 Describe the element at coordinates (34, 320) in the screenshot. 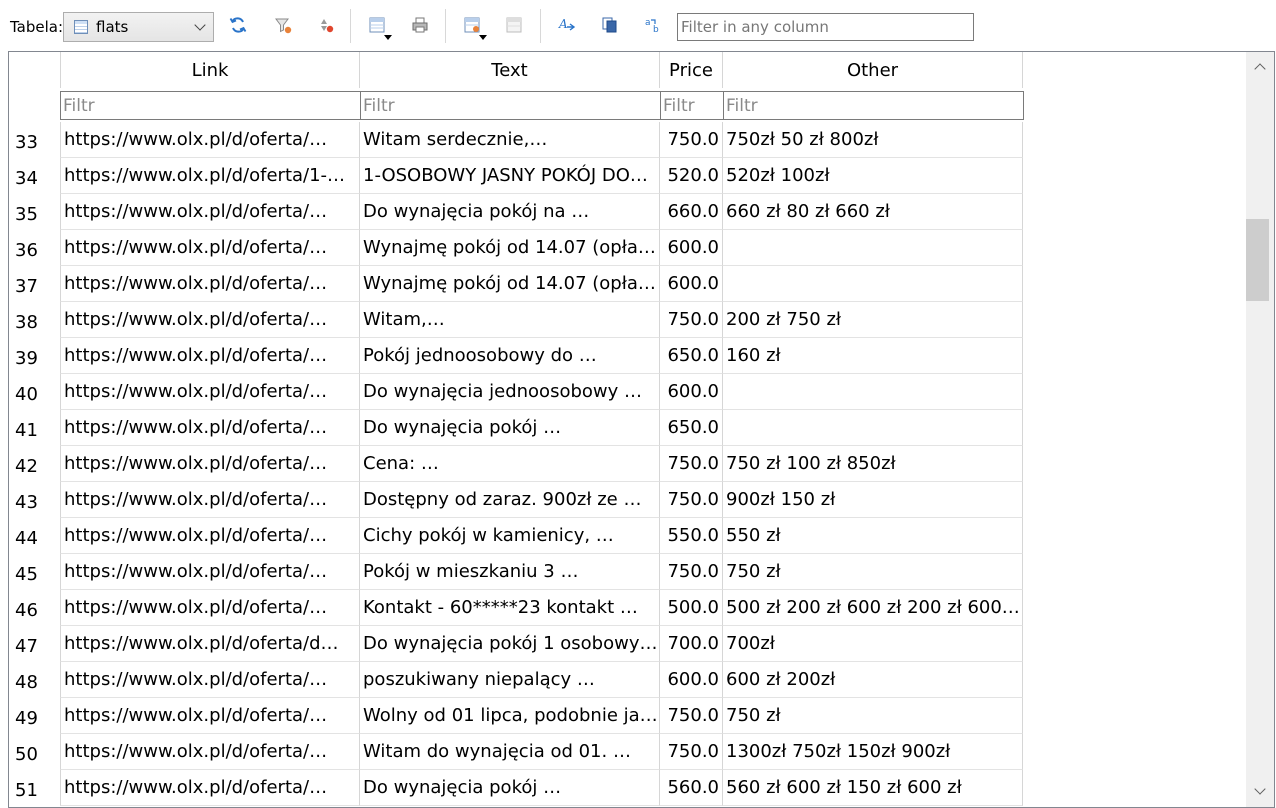

I see `row-number: 38` at that location.